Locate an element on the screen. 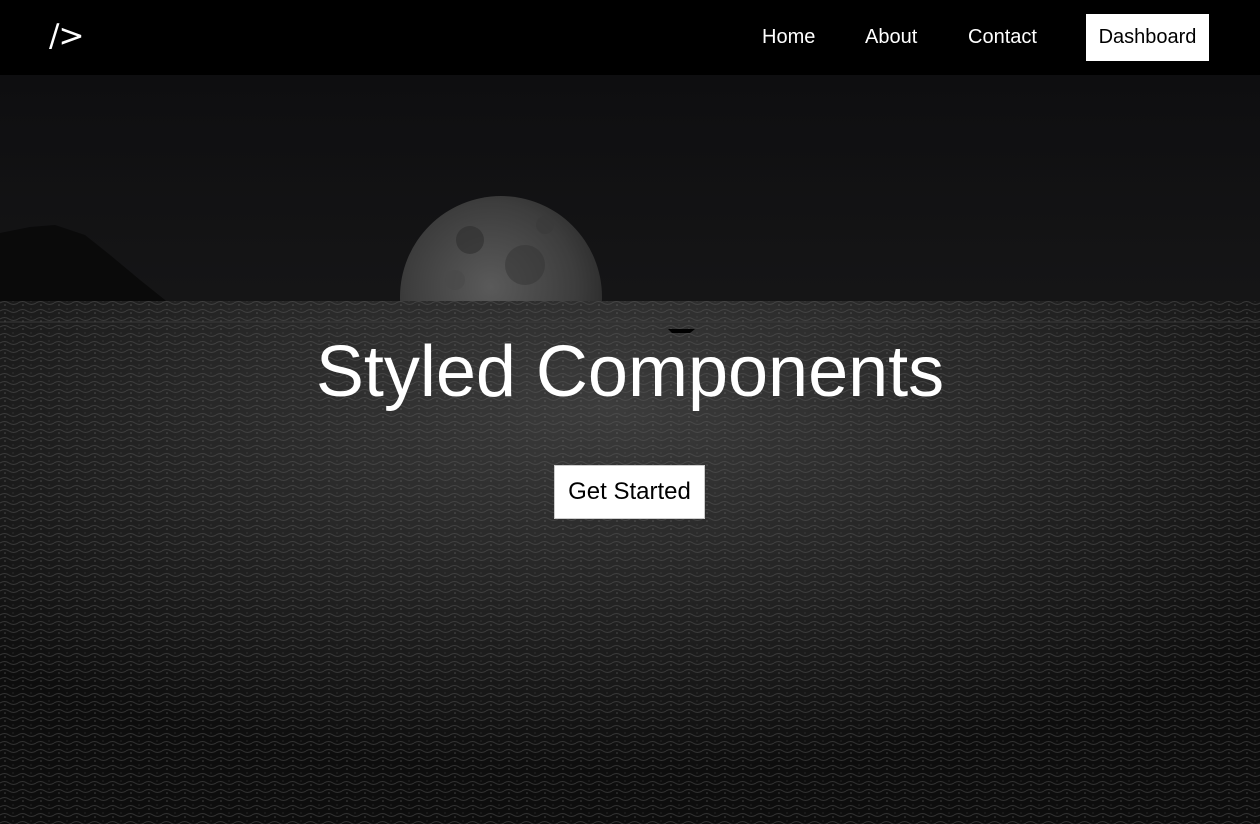 This screenshot has height=824, width=1260. nav-link-about: About is located at coordinates (891, 37).